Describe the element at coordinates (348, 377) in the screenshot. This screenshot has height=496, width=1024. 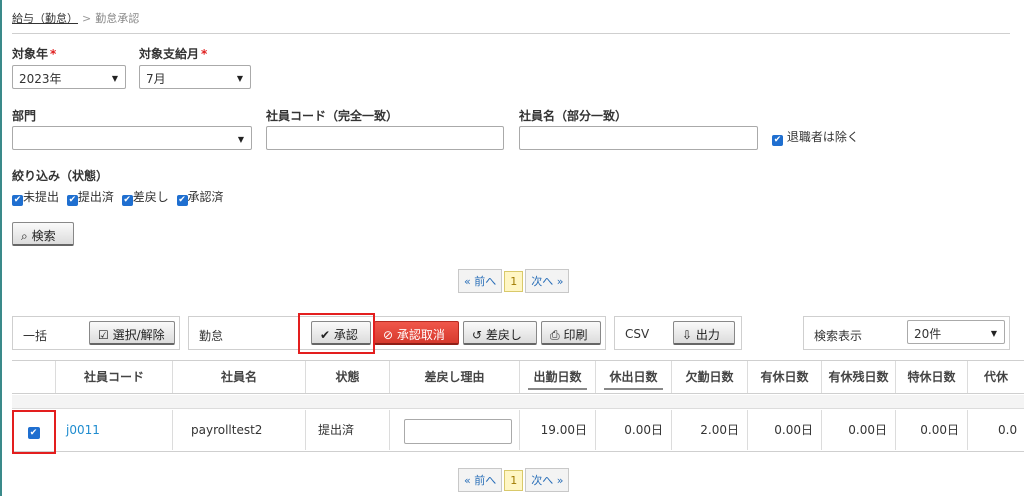
I see `header-status: 状態` at that location.